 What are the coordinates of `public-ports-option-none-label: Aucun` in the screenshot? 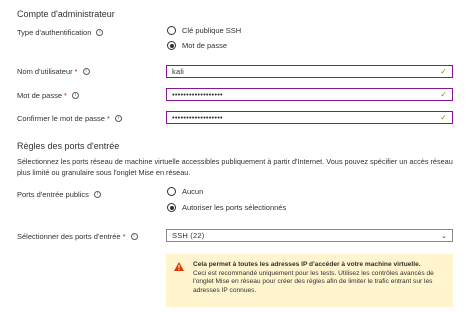 It's located at (193, 191).